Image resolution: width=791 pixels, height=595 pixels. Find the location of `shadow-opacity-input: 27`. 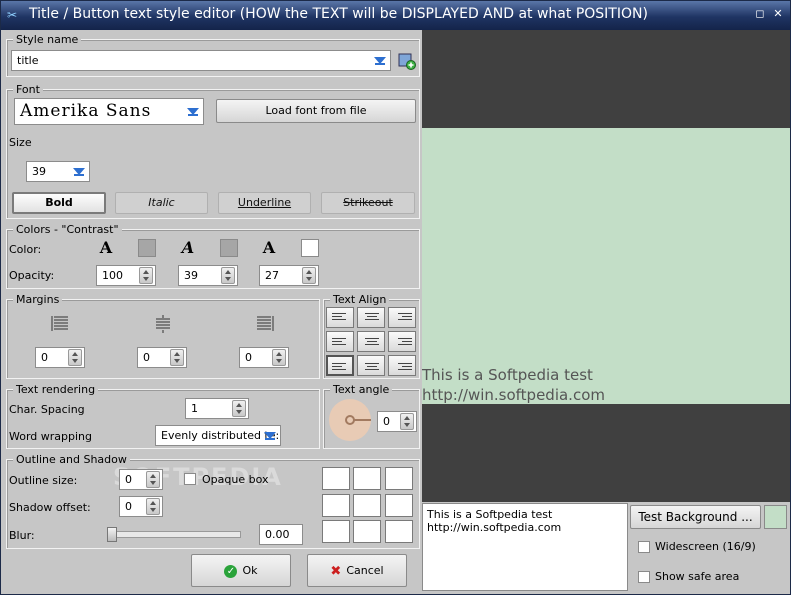

shadow-opacity-input: 27 is located at coordinates (289, 275).